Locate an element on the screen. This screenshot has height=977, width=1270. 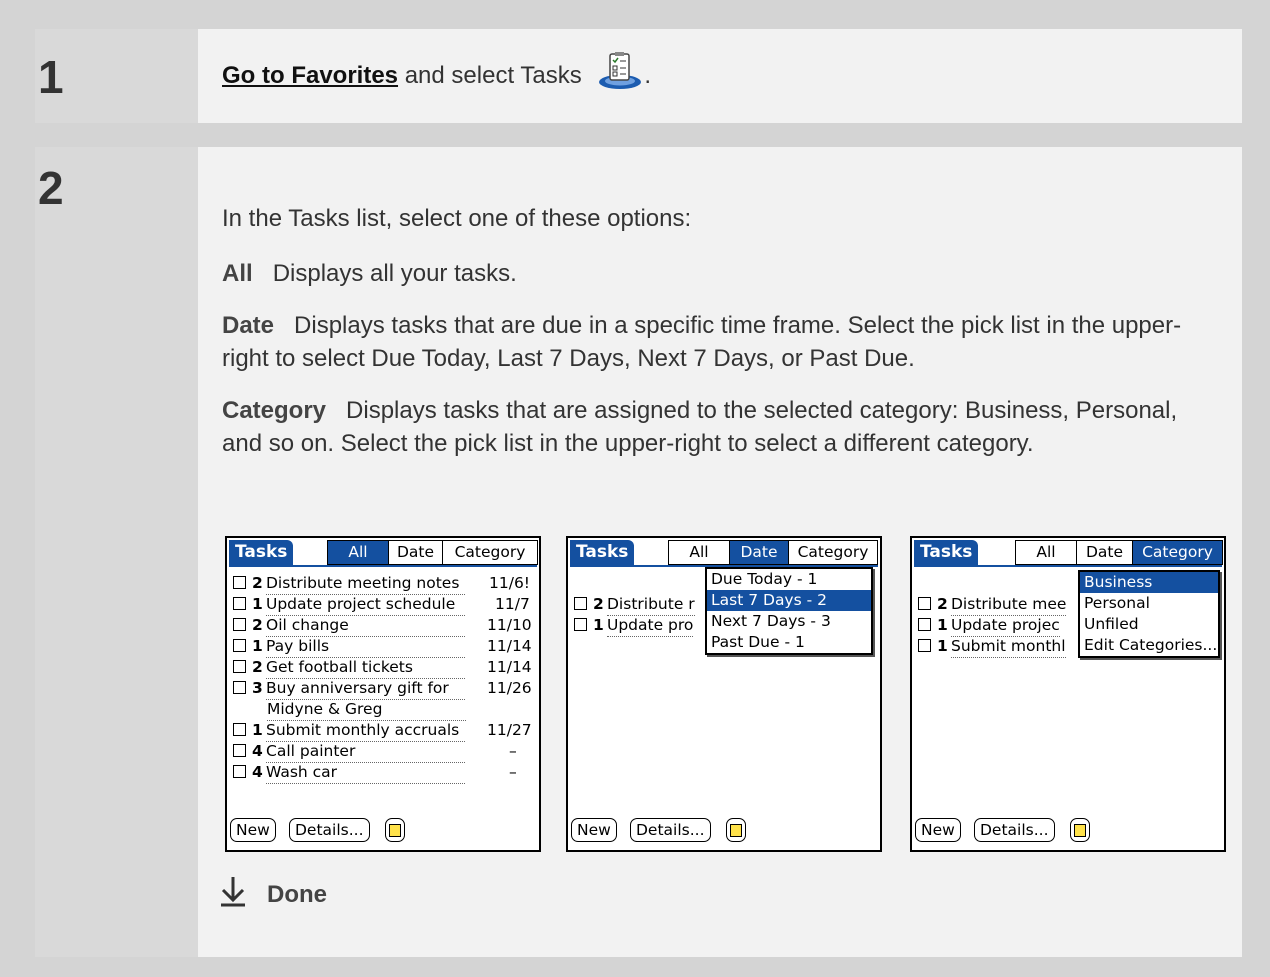
task-desc: Distribute r is located at coordinates (651, 605).